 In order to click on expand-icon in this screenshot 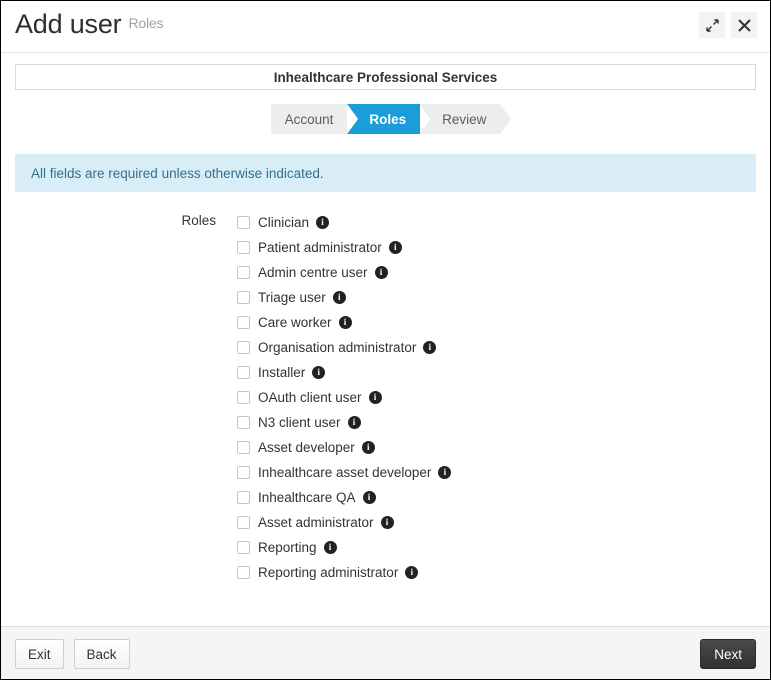, I will do `click(712, 25)`.